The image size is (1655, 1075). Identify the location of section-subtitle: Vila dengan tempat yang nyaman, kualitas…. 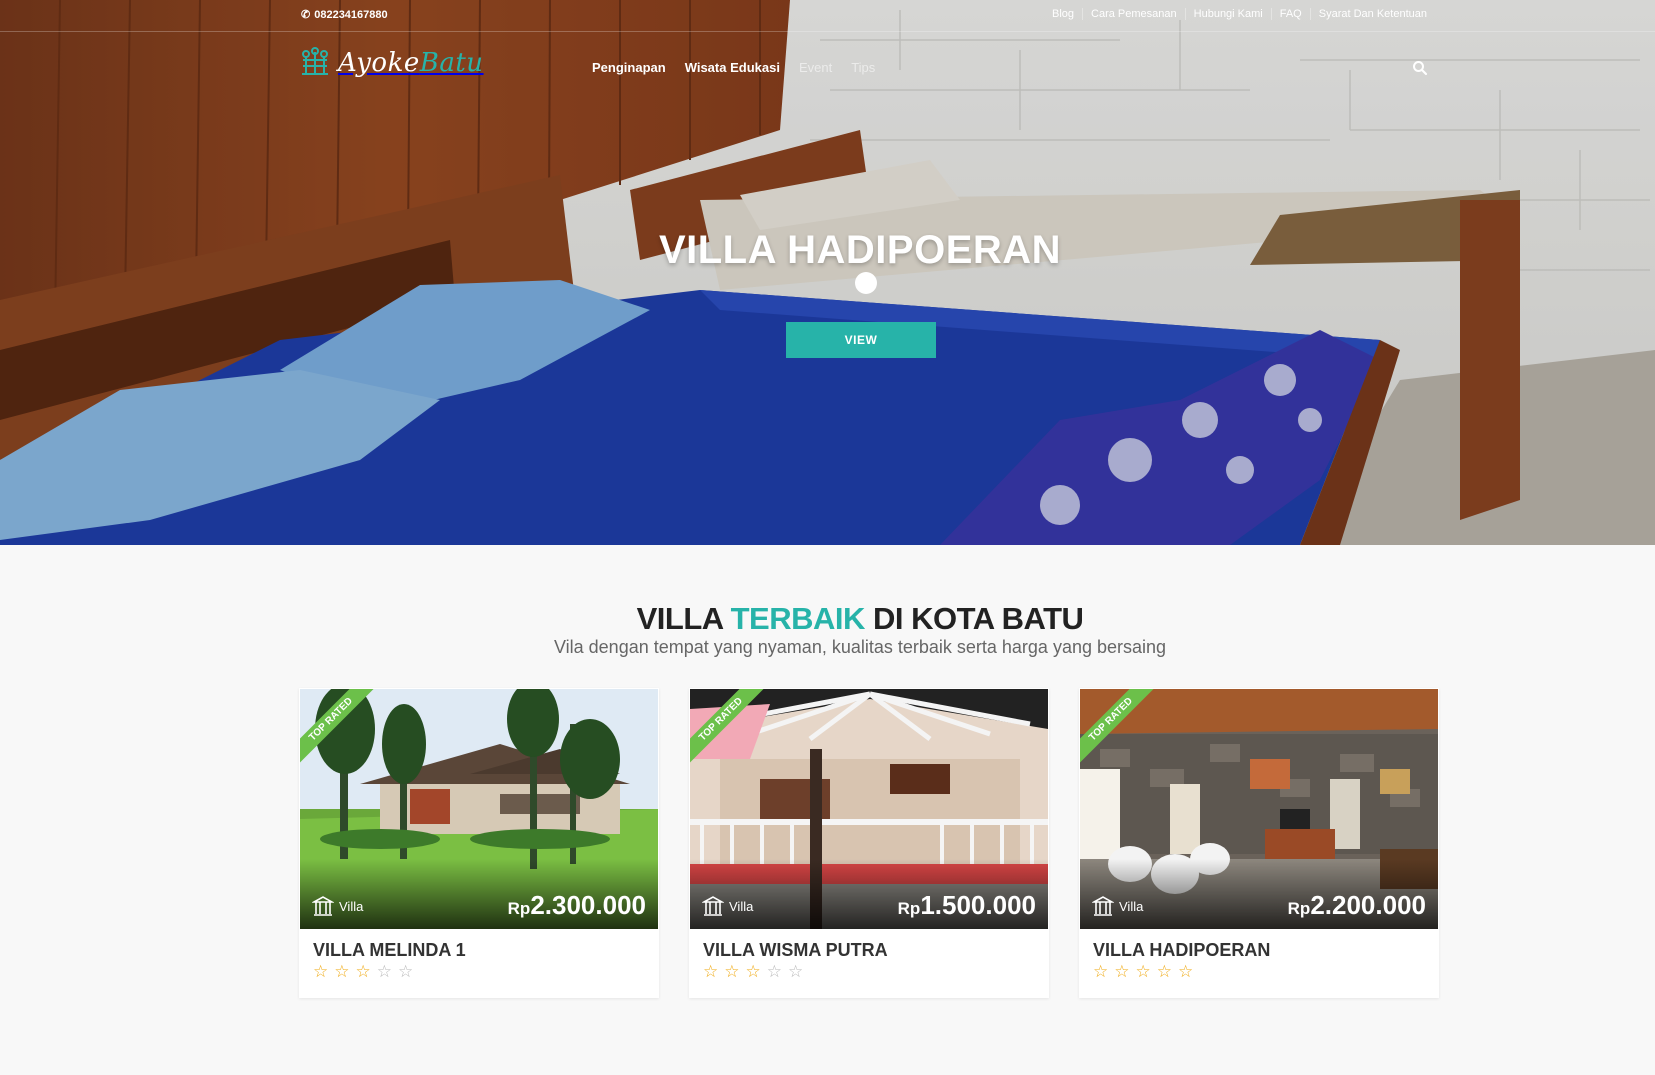
(860, 647).